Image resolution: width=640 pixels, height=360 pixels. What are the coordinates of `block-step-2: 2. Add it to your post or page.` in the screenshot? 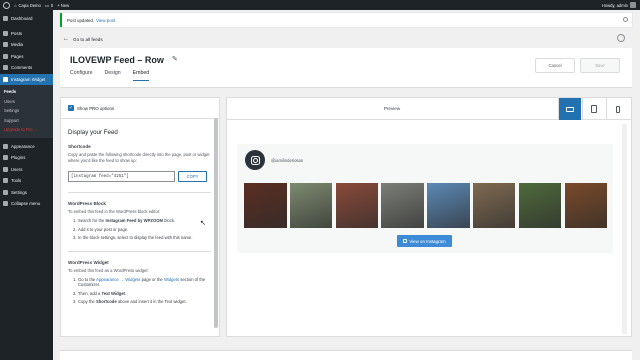 It's located at (101, 229).